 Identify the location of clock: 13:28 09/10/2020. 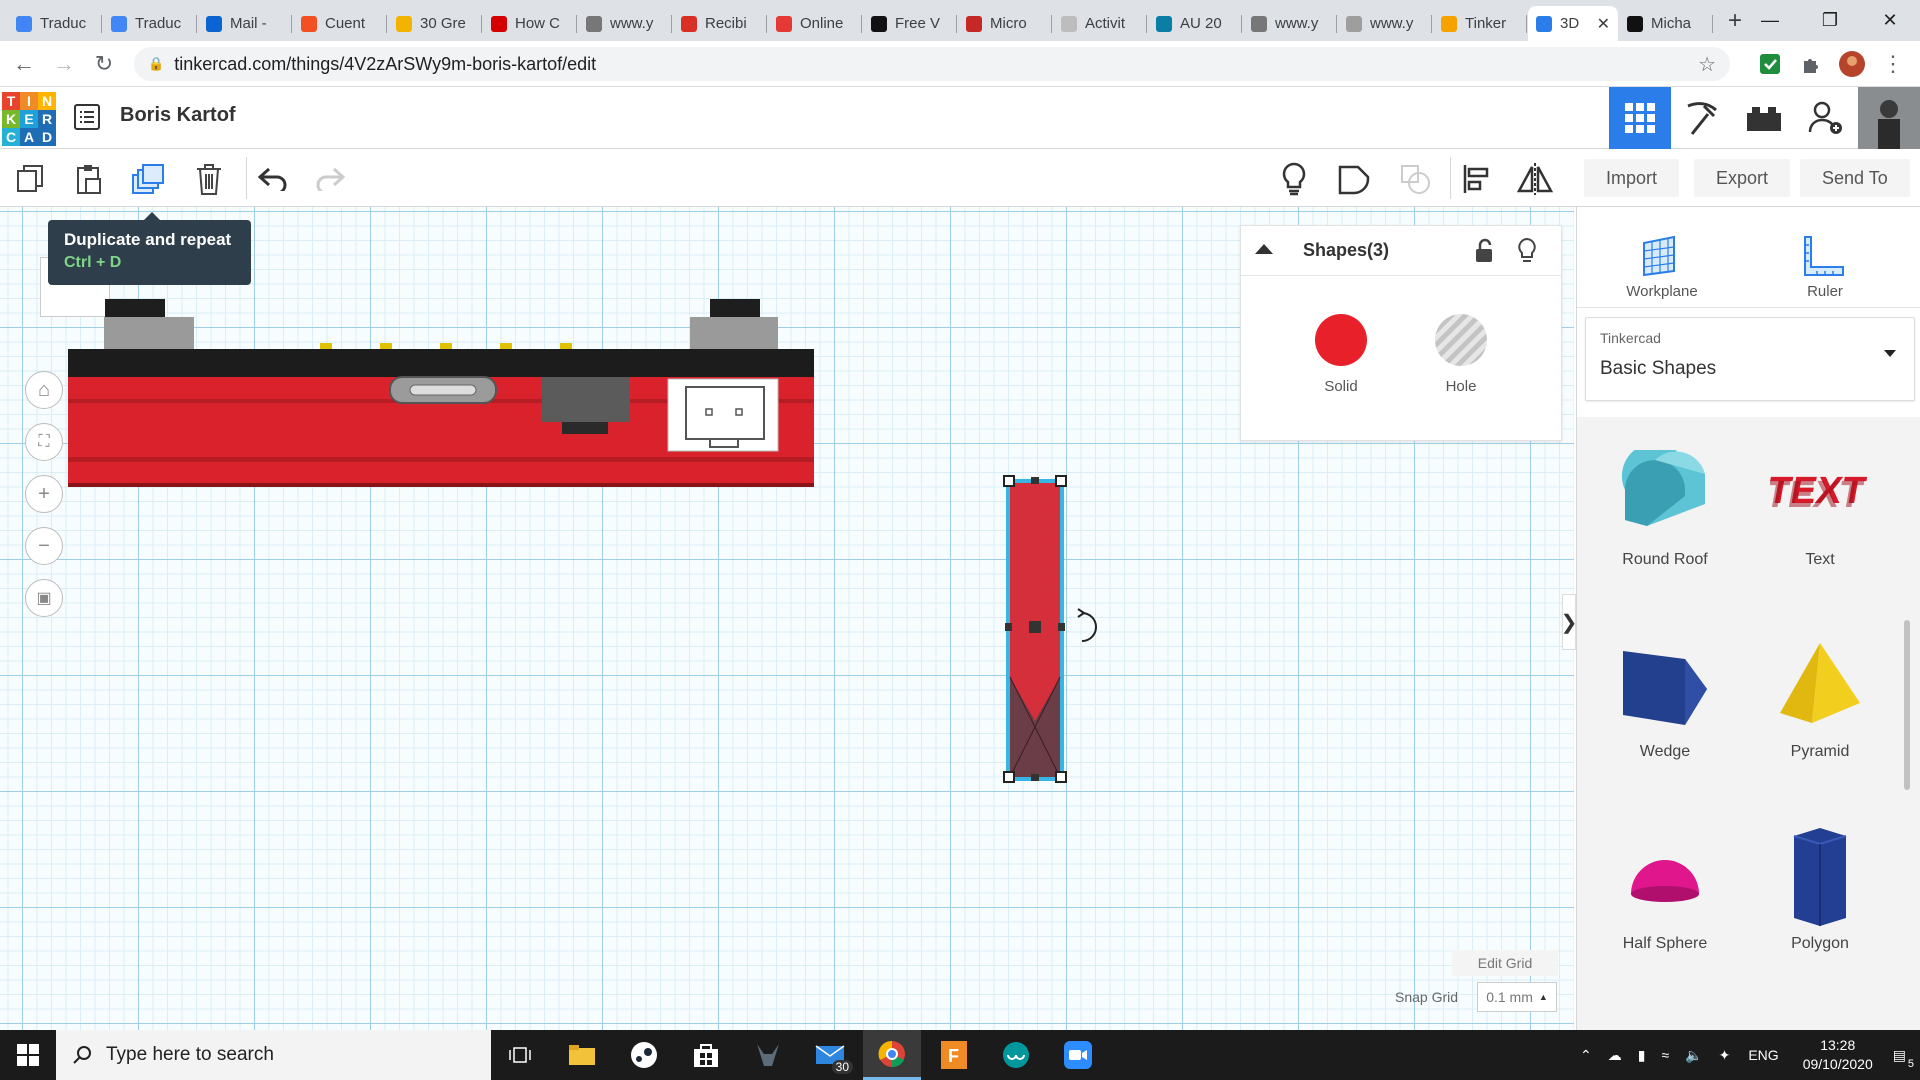
(1838, 1055).